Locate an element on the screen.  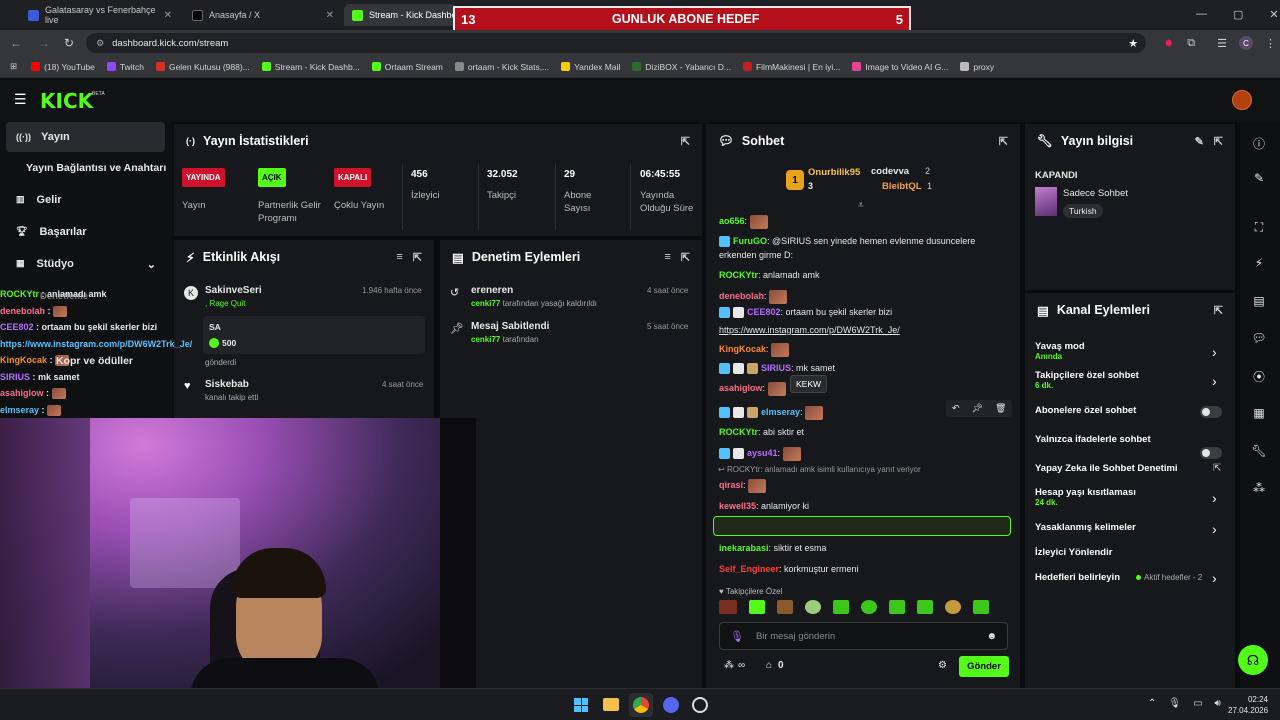
chat-message: ROCKYtr: anlamadı amk is located at coordinates (864, 275).